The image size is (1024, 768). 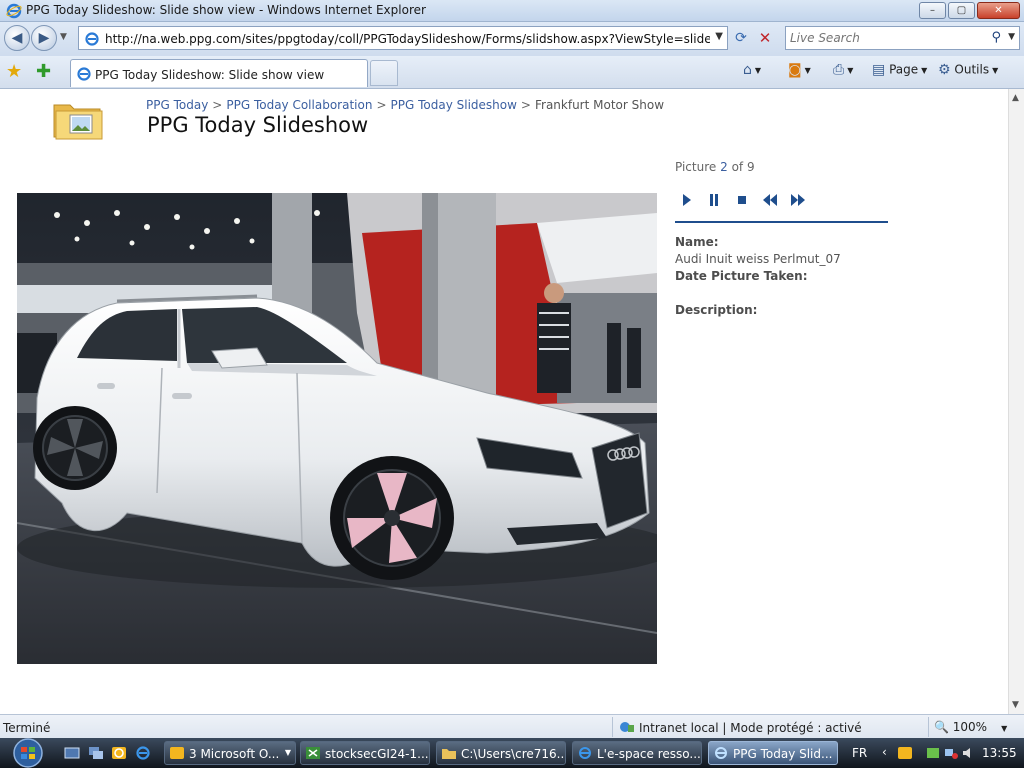 What do you see at coordinates (750, 728) in the screenshot?
I see `security-zone-text: Intranet local | Mode protégé : activé` at bounding box center [750, 728].